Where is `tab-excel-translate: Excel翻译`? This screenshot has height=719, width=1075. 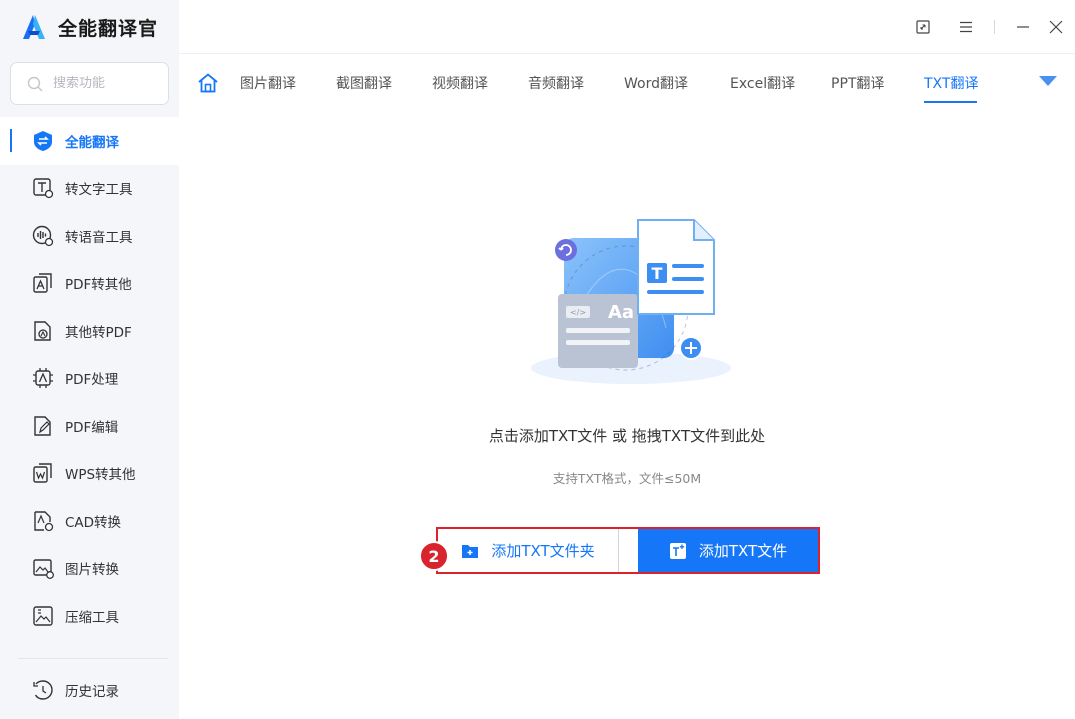 tab-excel-translate: Excel翻译 is located at coordinates (762, 83).